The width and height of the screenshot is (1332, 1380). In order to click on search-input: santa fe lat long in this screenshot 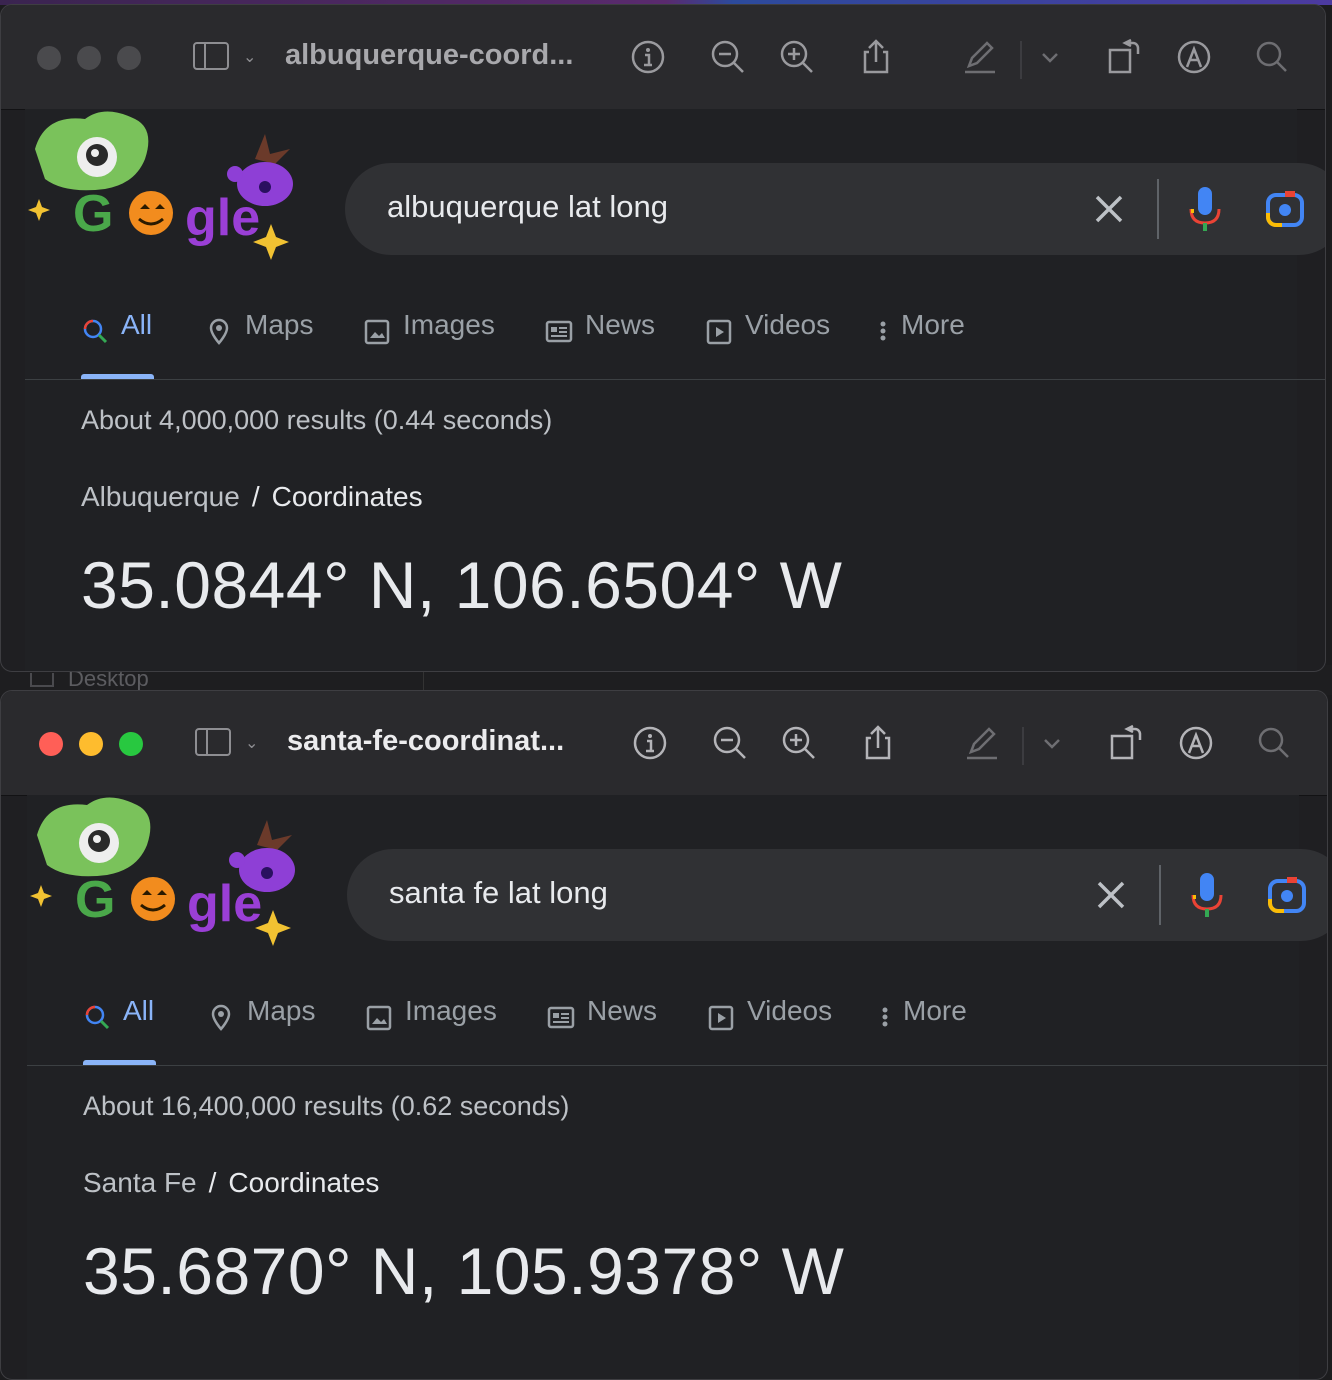, I will do `click(498, 893)`.